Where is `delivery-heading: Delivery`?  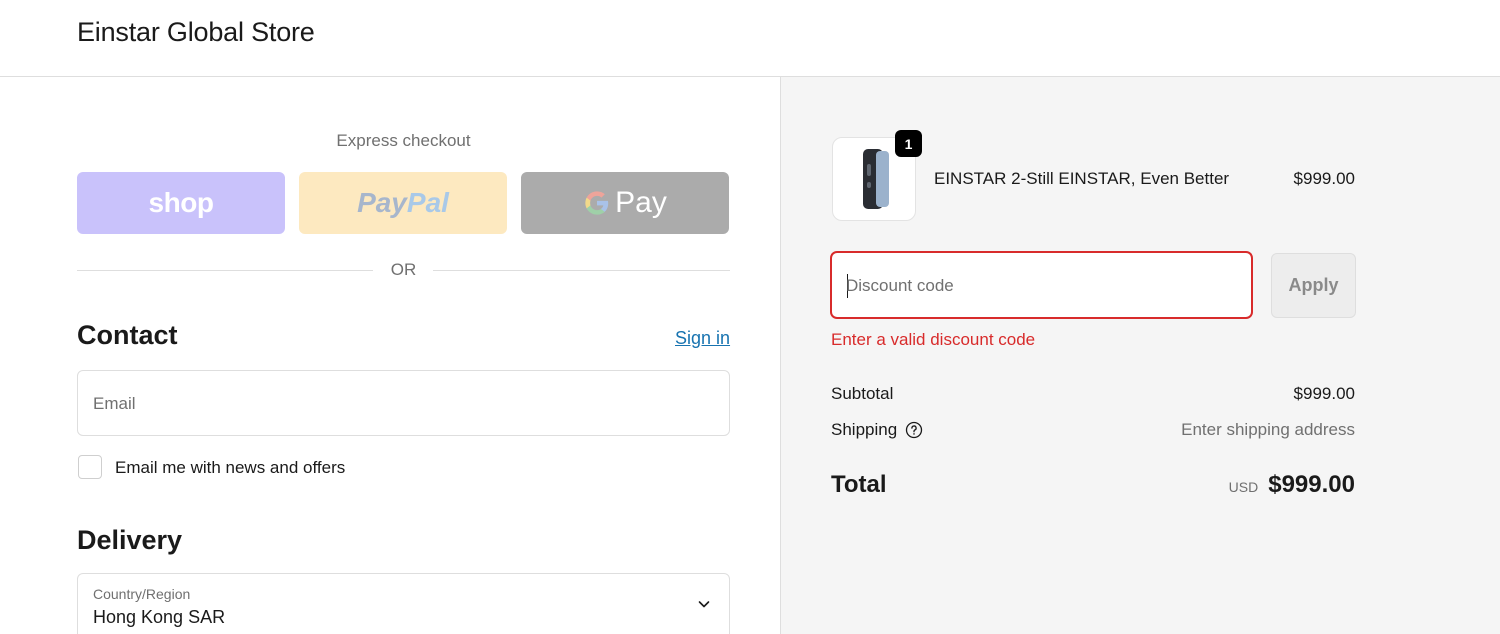 delivery-heading: Delivery is located at coordinates (130, 540).